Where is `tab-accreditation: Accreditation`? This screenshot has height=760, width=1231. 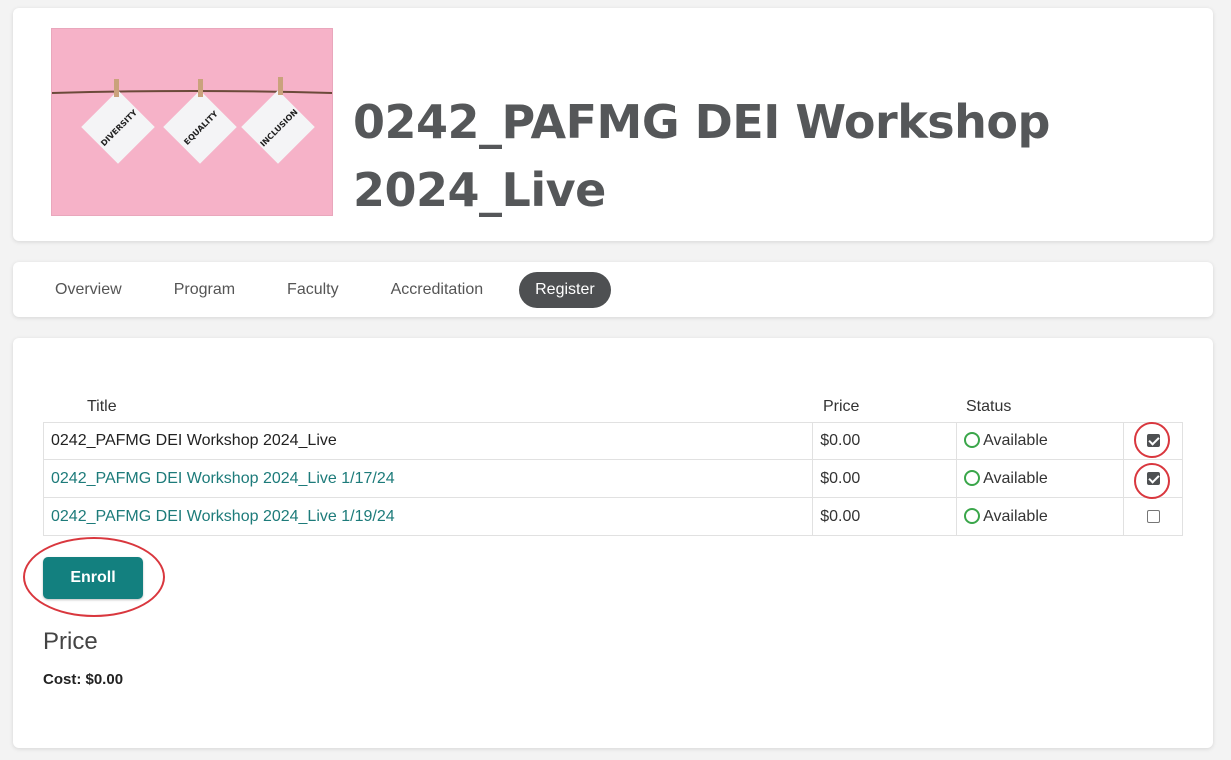
tab-accreditation: Accreditation is located at coordinates (437, 290).